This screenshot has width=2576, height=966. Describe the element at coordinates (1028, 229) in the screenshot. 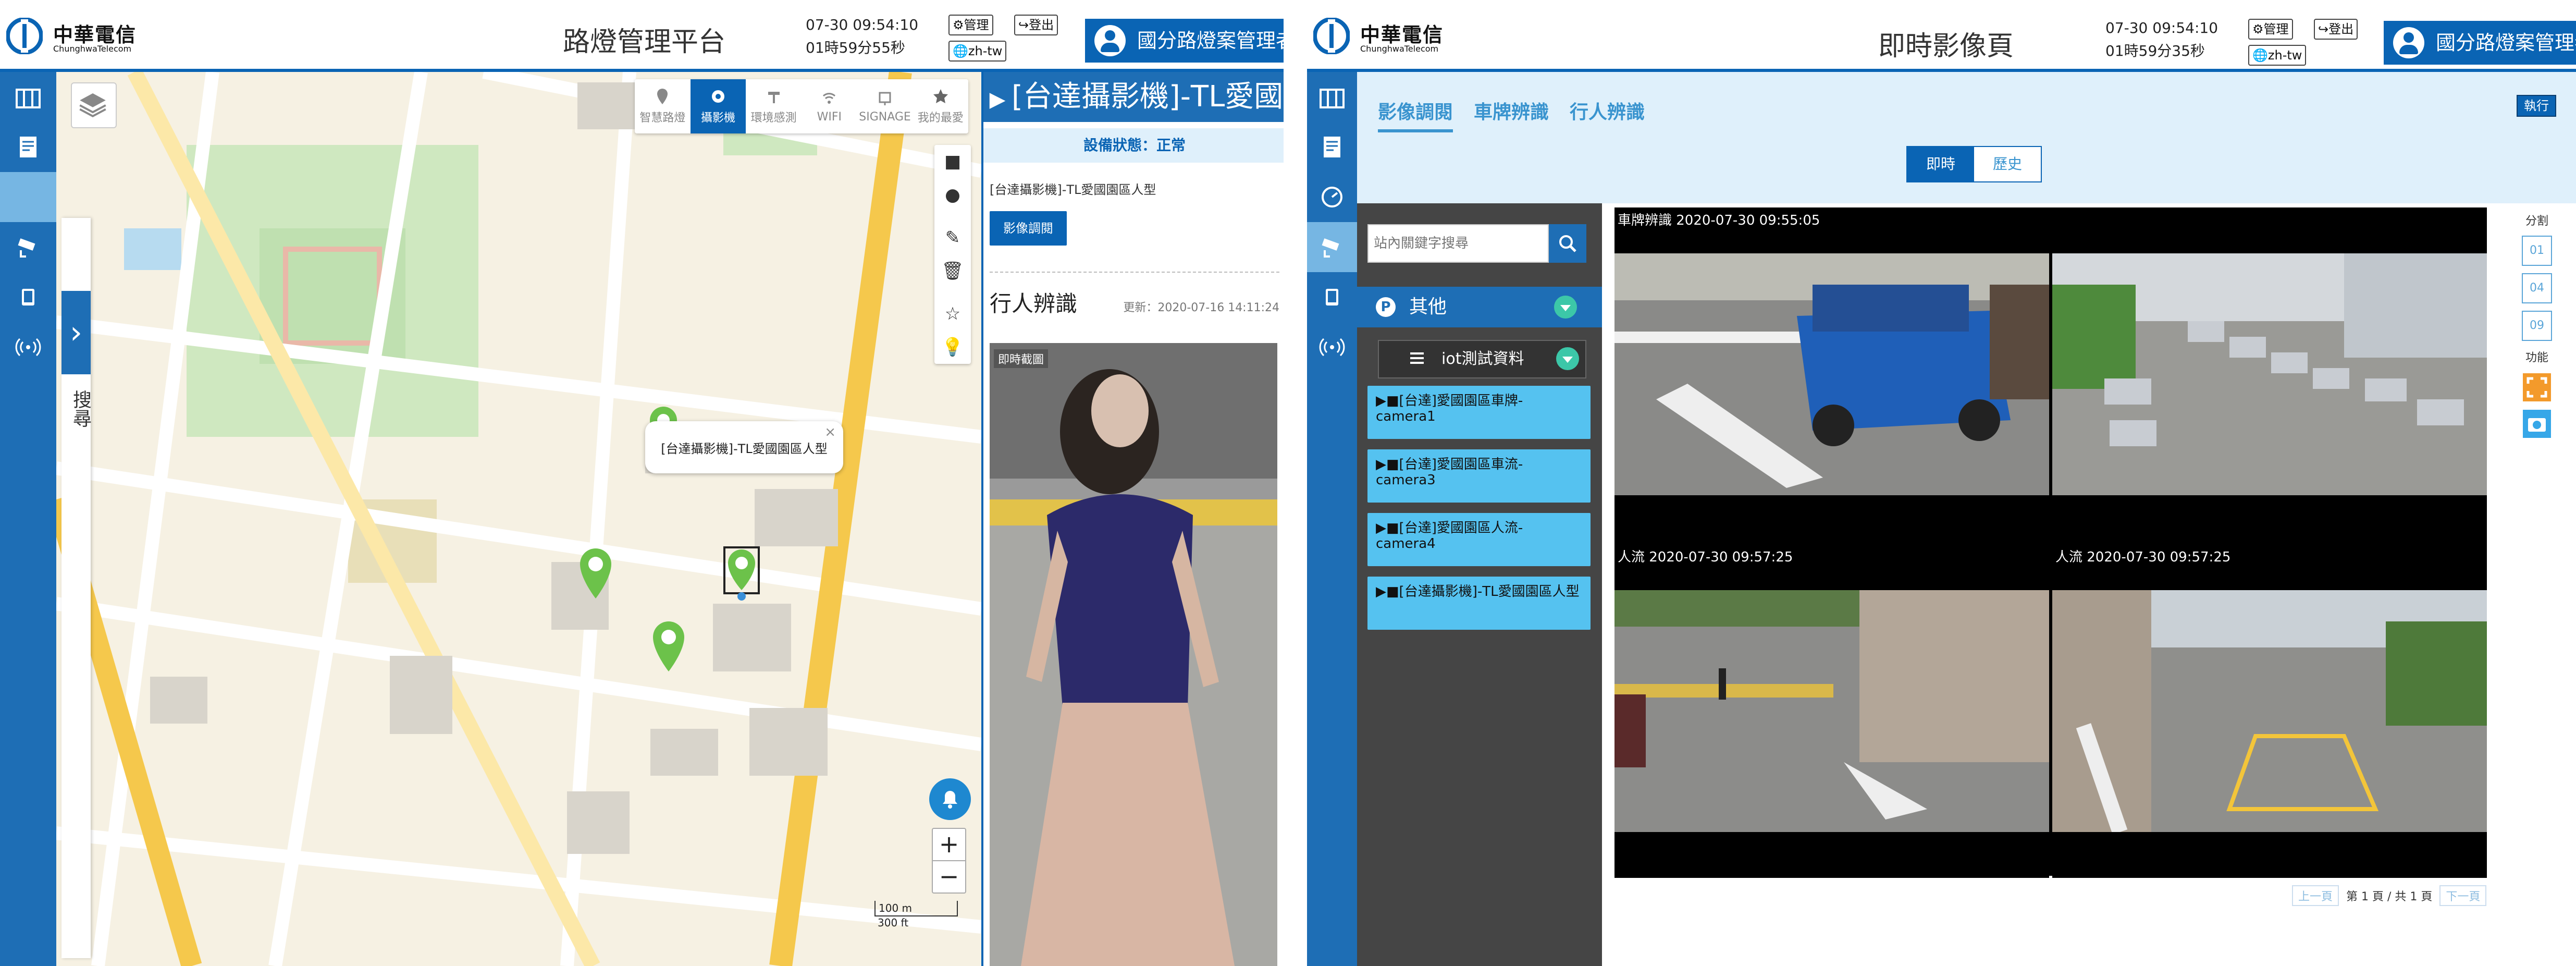

I see `video-lookup-button: 影像調閱` at that location.